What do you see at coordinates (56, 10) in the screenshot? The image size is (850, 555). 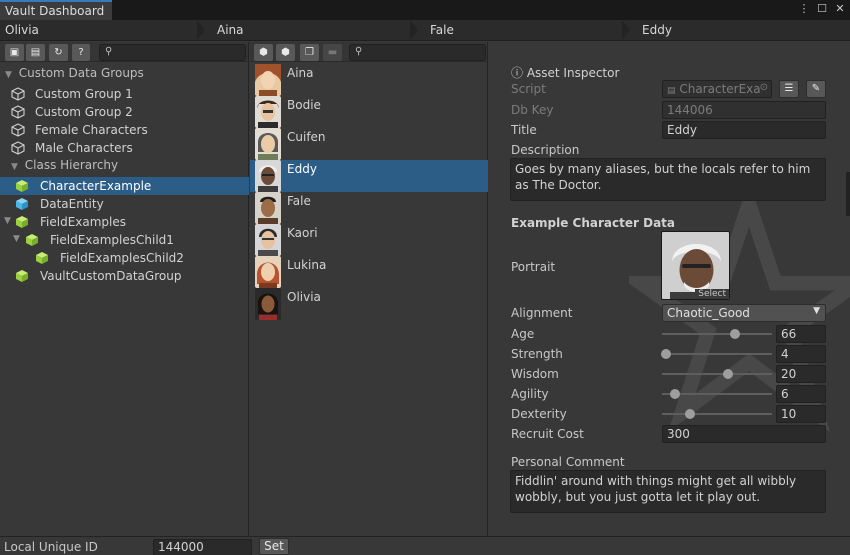 I see `window-tab: Vault Dashboard` at bounding box center [56, 10].